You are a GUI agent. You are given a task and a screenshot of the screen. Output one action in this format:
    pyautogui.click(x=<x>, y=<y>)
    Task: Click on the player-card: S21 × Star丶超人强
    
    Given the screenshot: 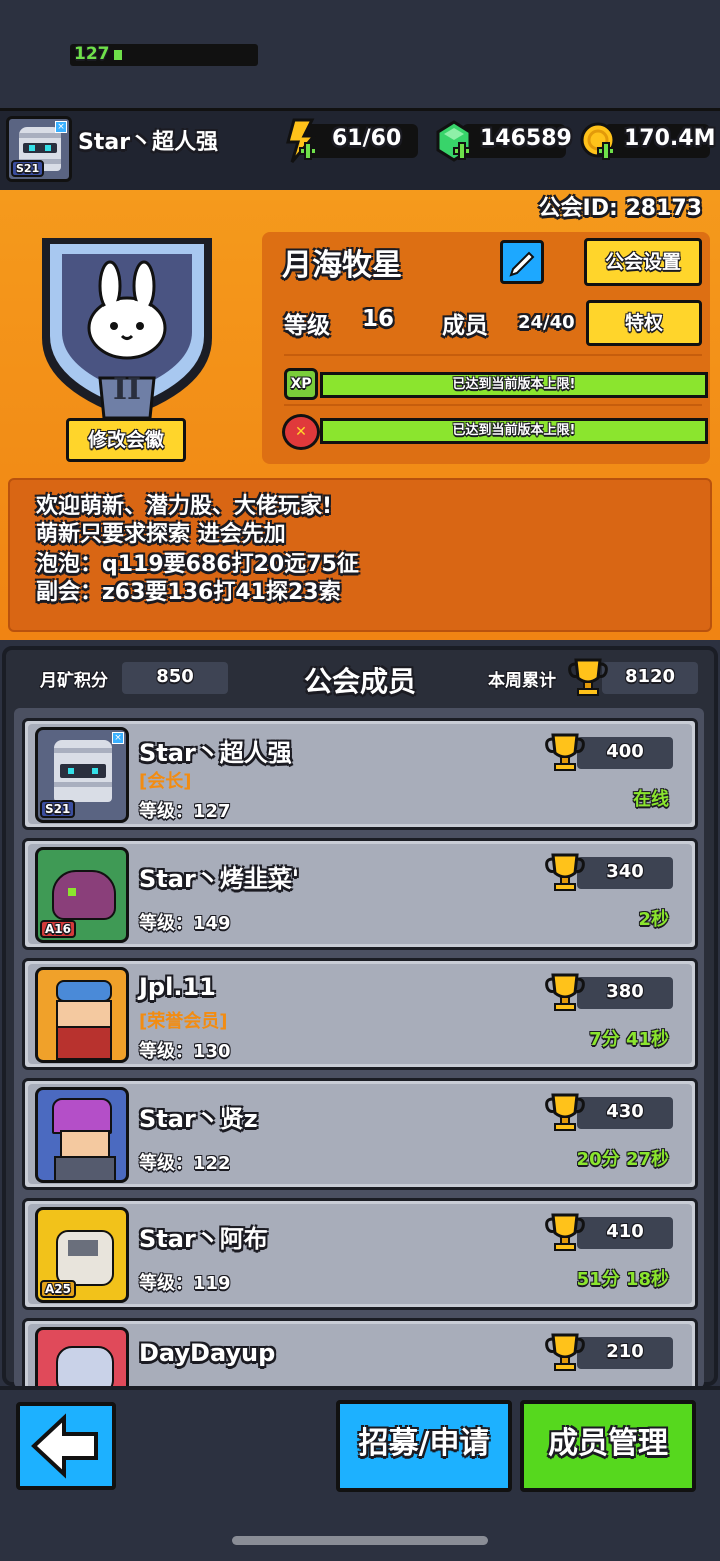 What is the action you would take?
    pyautogui.click(x=138, y=150)
    